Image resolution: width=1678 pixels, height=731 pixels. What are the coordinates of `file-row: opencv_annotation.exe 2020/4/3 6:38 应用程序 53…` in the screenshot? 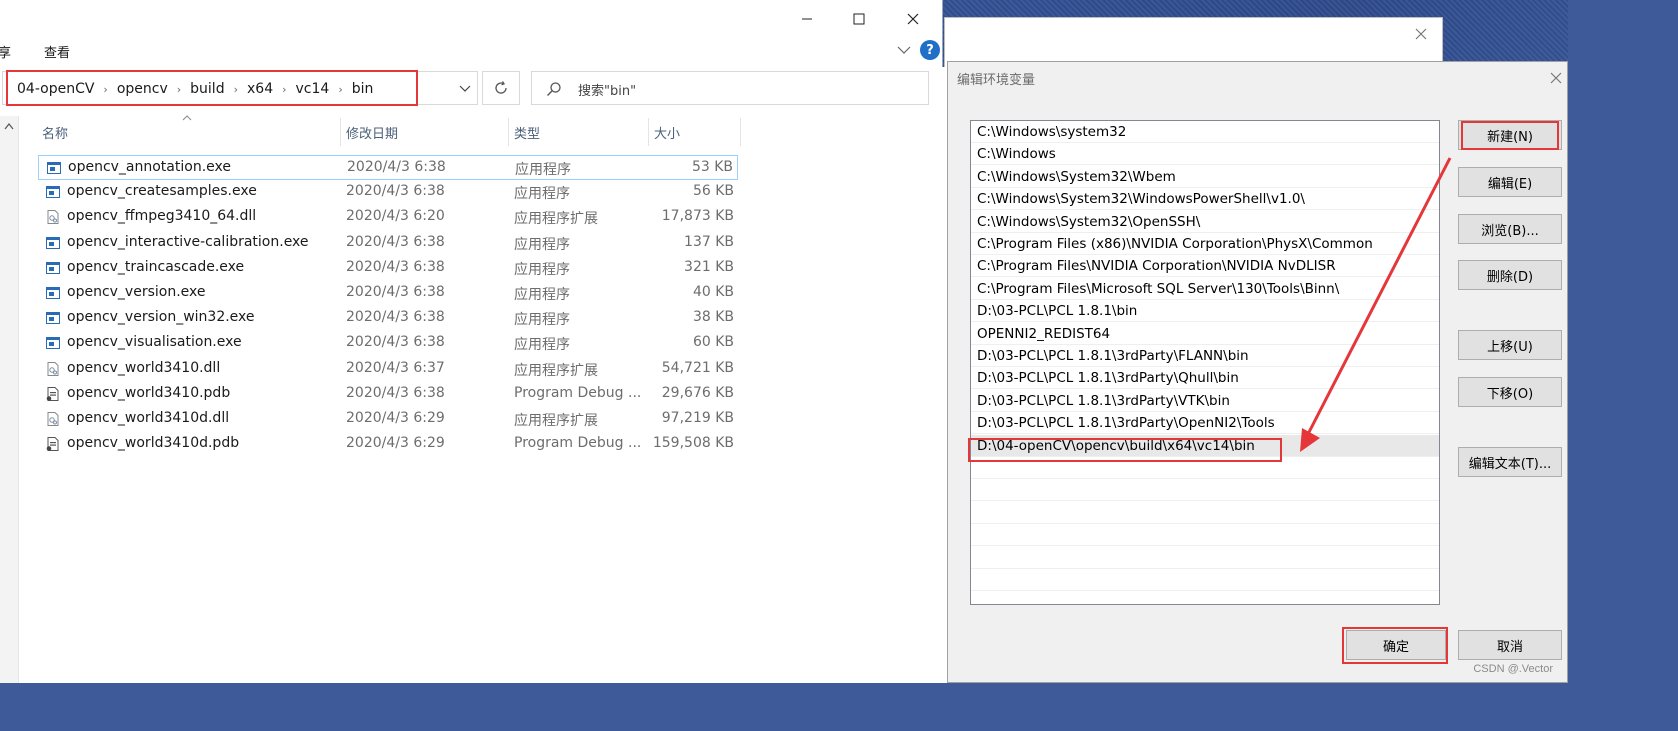 It's located at (388, 167).